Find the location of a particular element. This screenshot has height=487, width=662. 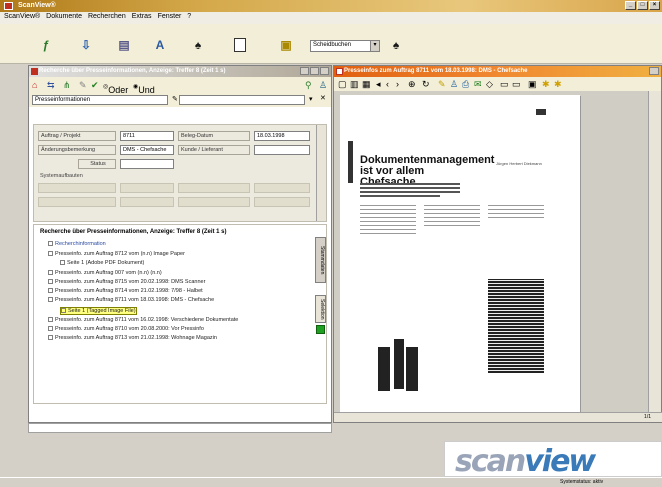

logo-part-scan: scan is located at coordinates (490, 461).